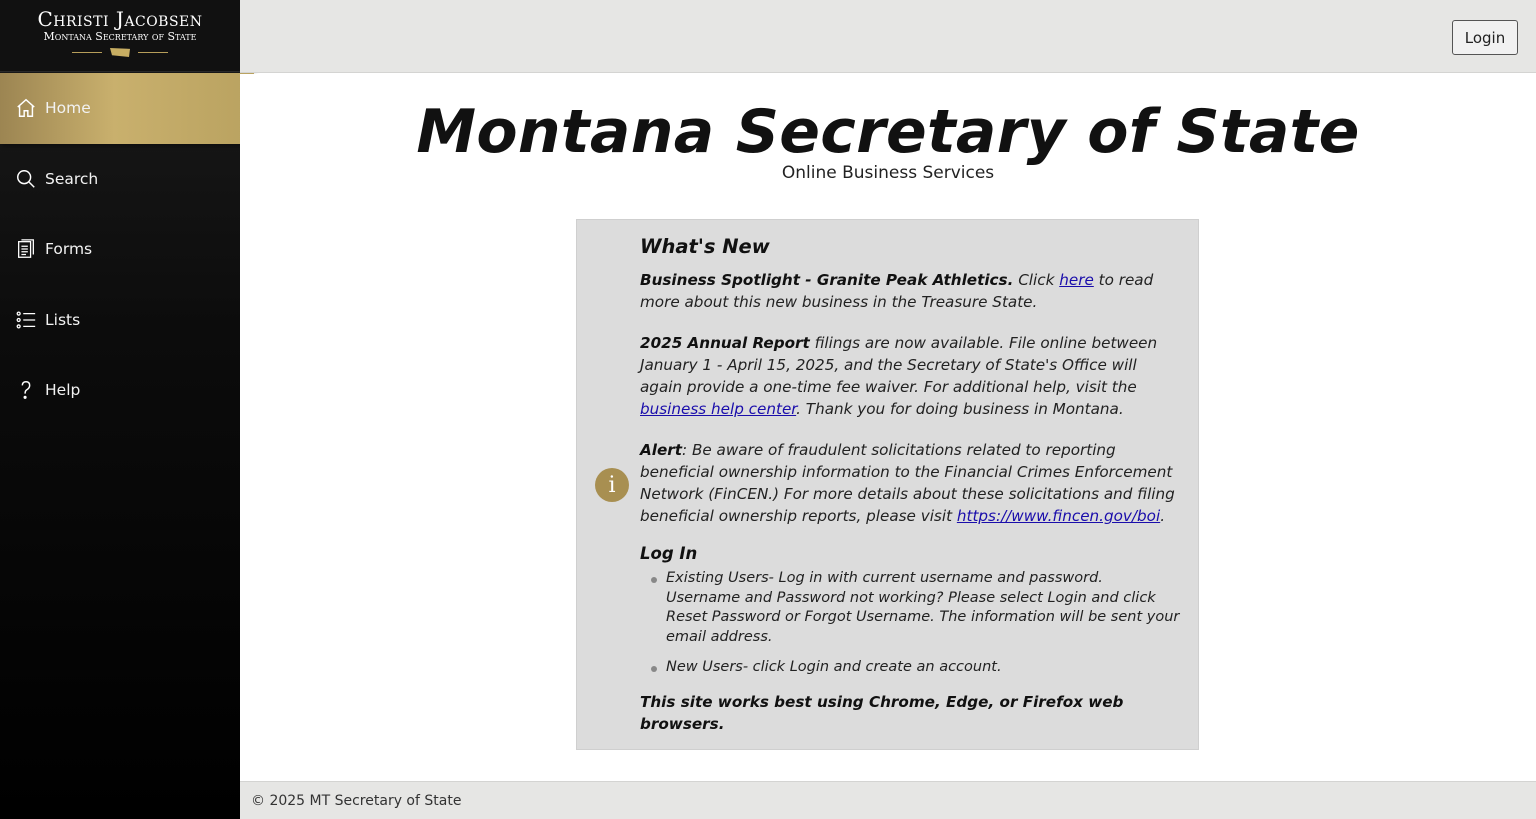 This screenshot has height=819, width=1536. What do you see at coordinates (26, 390) in the screenshot?
I see `help-icon` at bounding box center [26, 390].